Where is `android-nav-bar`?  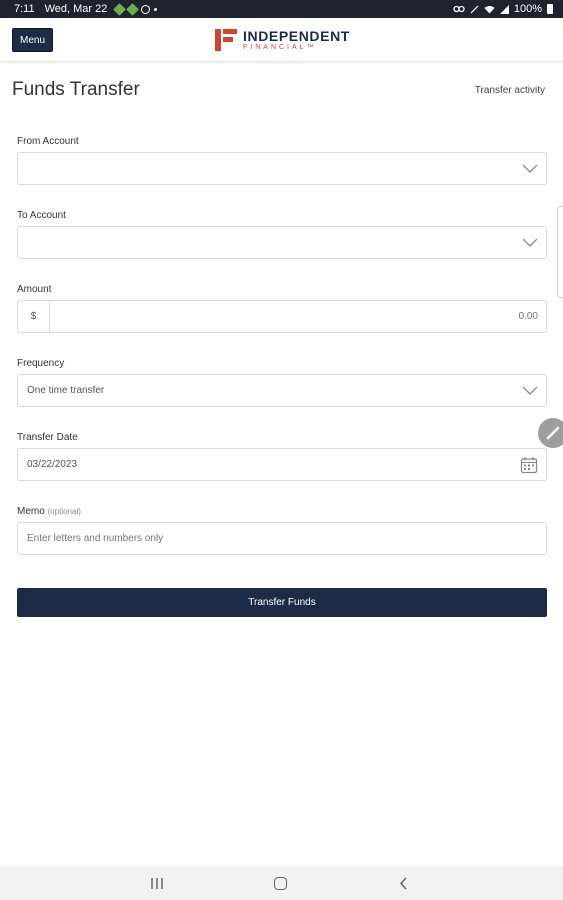 android-nav-bar is located at coordinates (281, 883).